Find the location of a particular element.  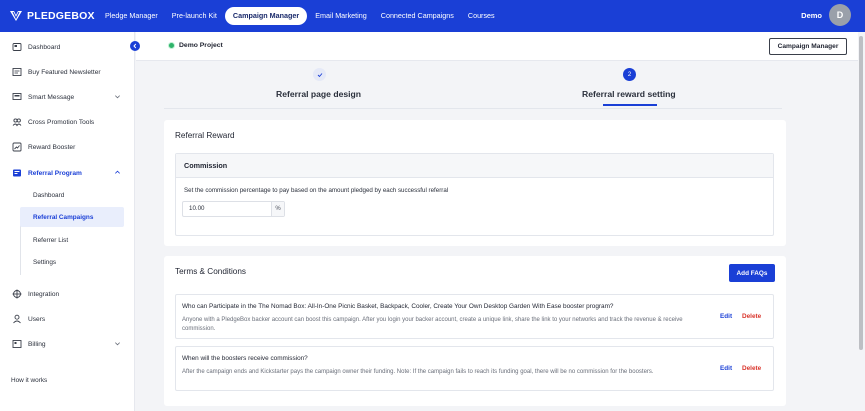

sidebar-item-cross-promotion: Cross Promotion Tools is located at coordinates (67, 122).